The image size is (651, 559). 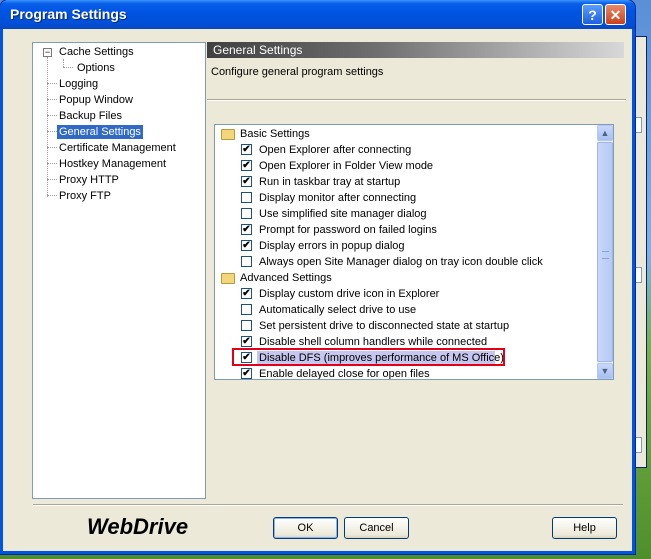 I want to click on option-label: Open Explorer in Folder View mode, so click(x=346, y=166).